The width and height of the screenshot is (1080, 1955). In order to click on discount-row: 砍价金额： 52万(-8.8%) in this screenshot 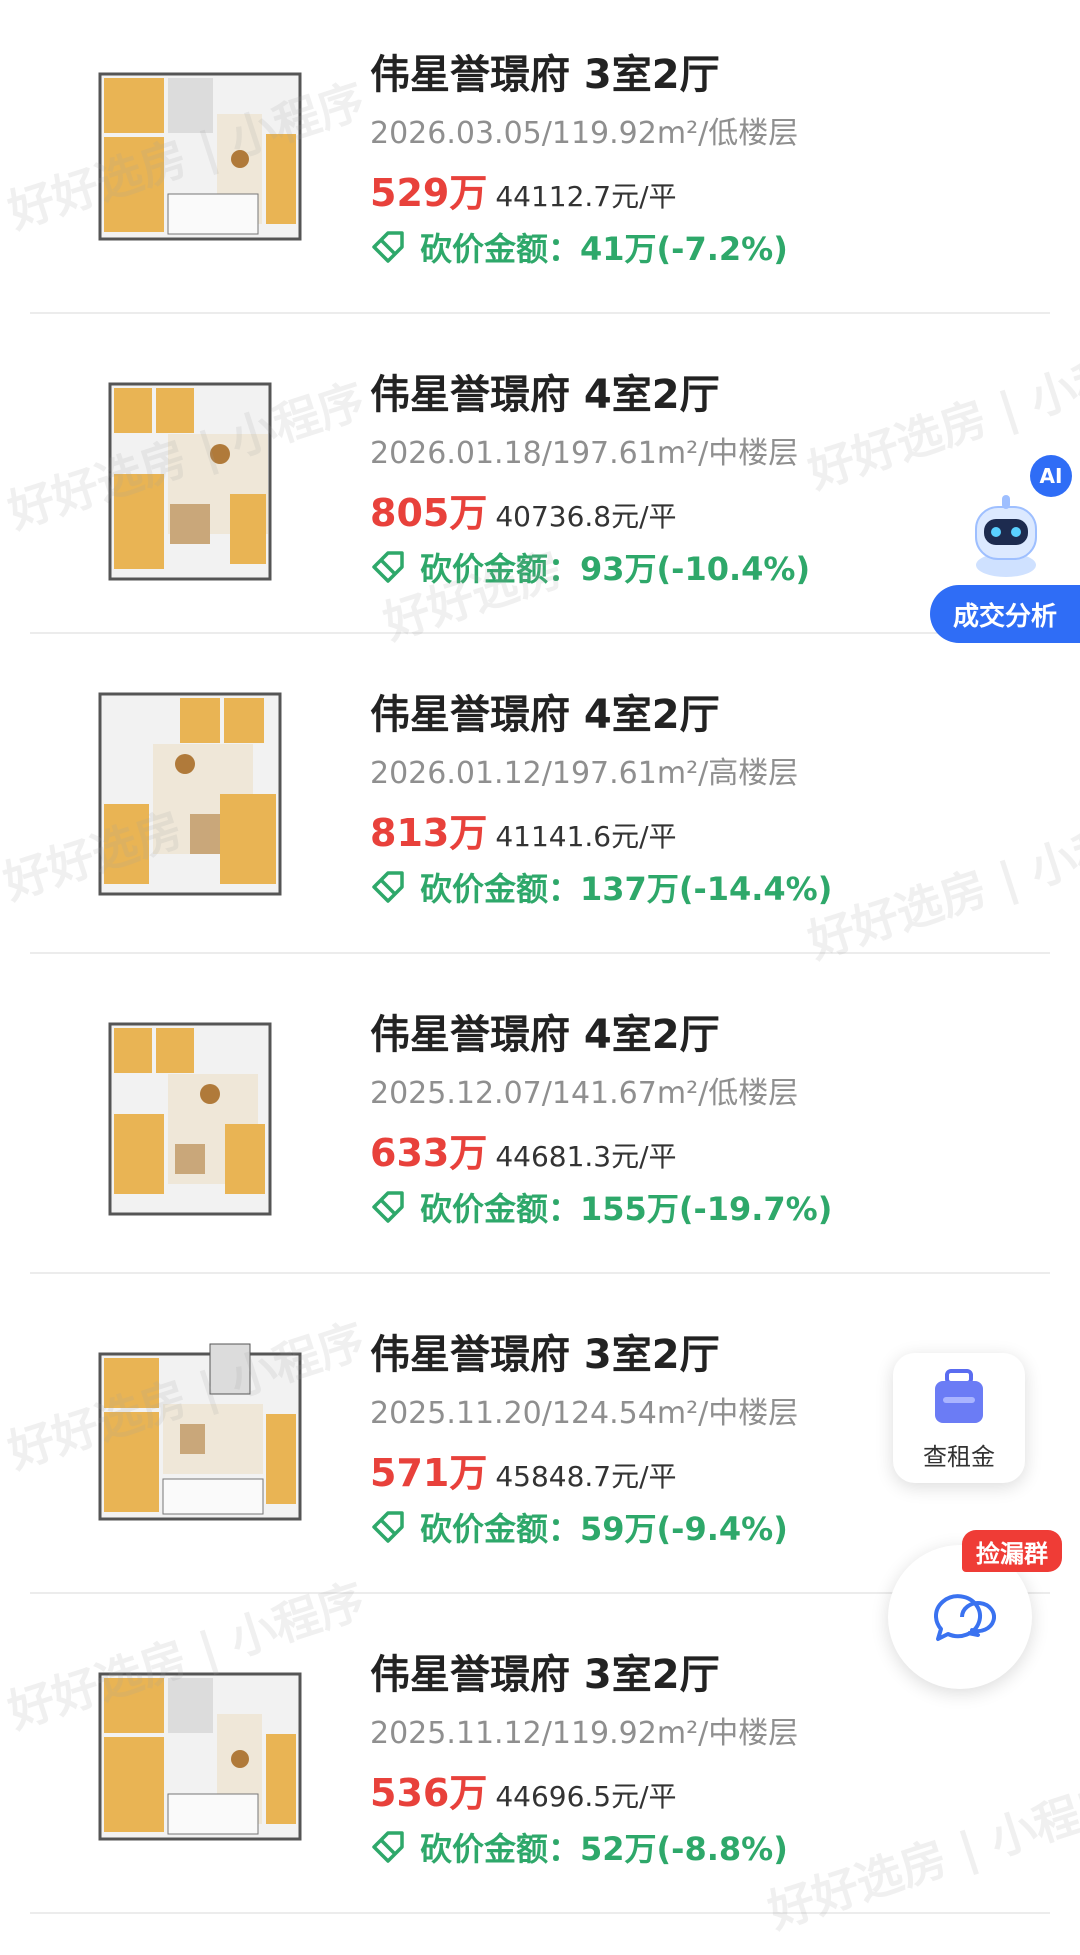, I will do `click(579, 1847)`.